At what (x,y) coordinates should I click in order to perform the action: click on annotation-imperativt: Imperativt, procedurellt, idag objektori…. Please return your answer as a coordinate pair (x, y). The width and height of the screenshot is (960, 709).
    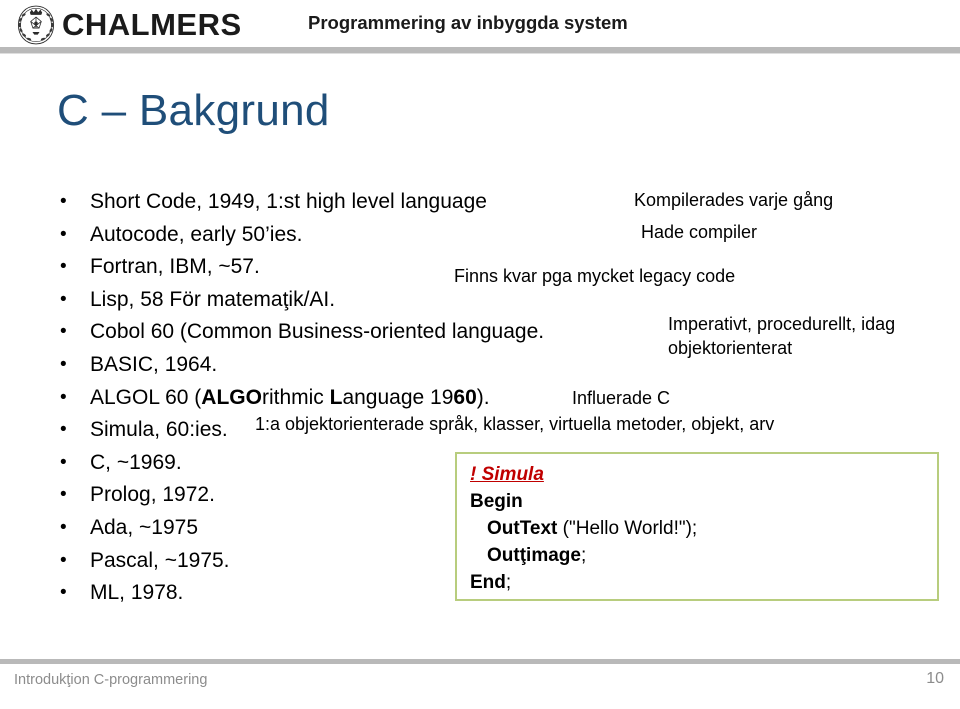
    Looking at the image, I should click on (782, 336).